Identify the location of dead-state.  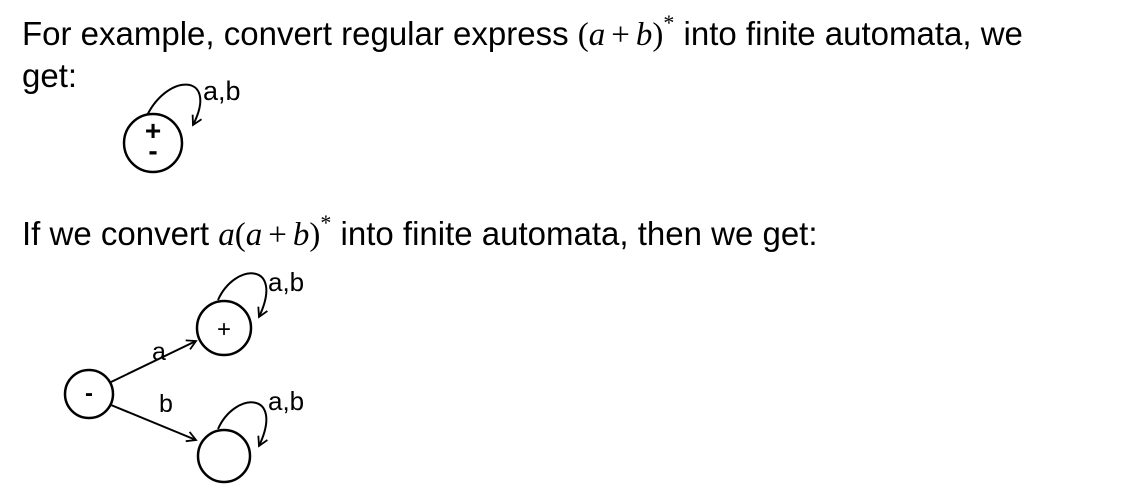
(224, 456).